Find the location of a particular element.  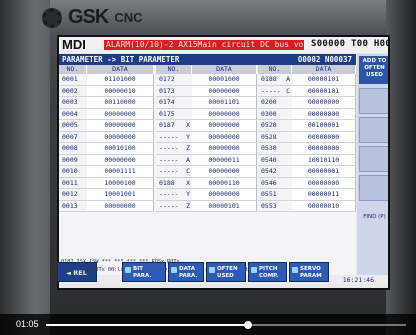

bezel-right is located at coordinates (401, 167).